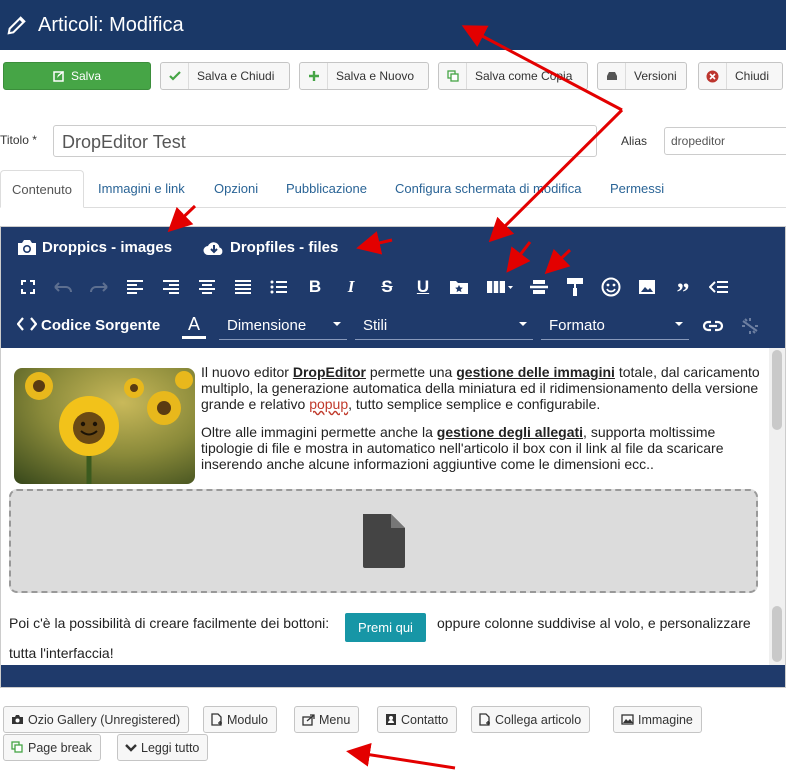 The width and height of the screenshot is (786, 781). Describe the element at coordinates (423, 287) in the screenshot. I see `underline-icon: U` at that location.